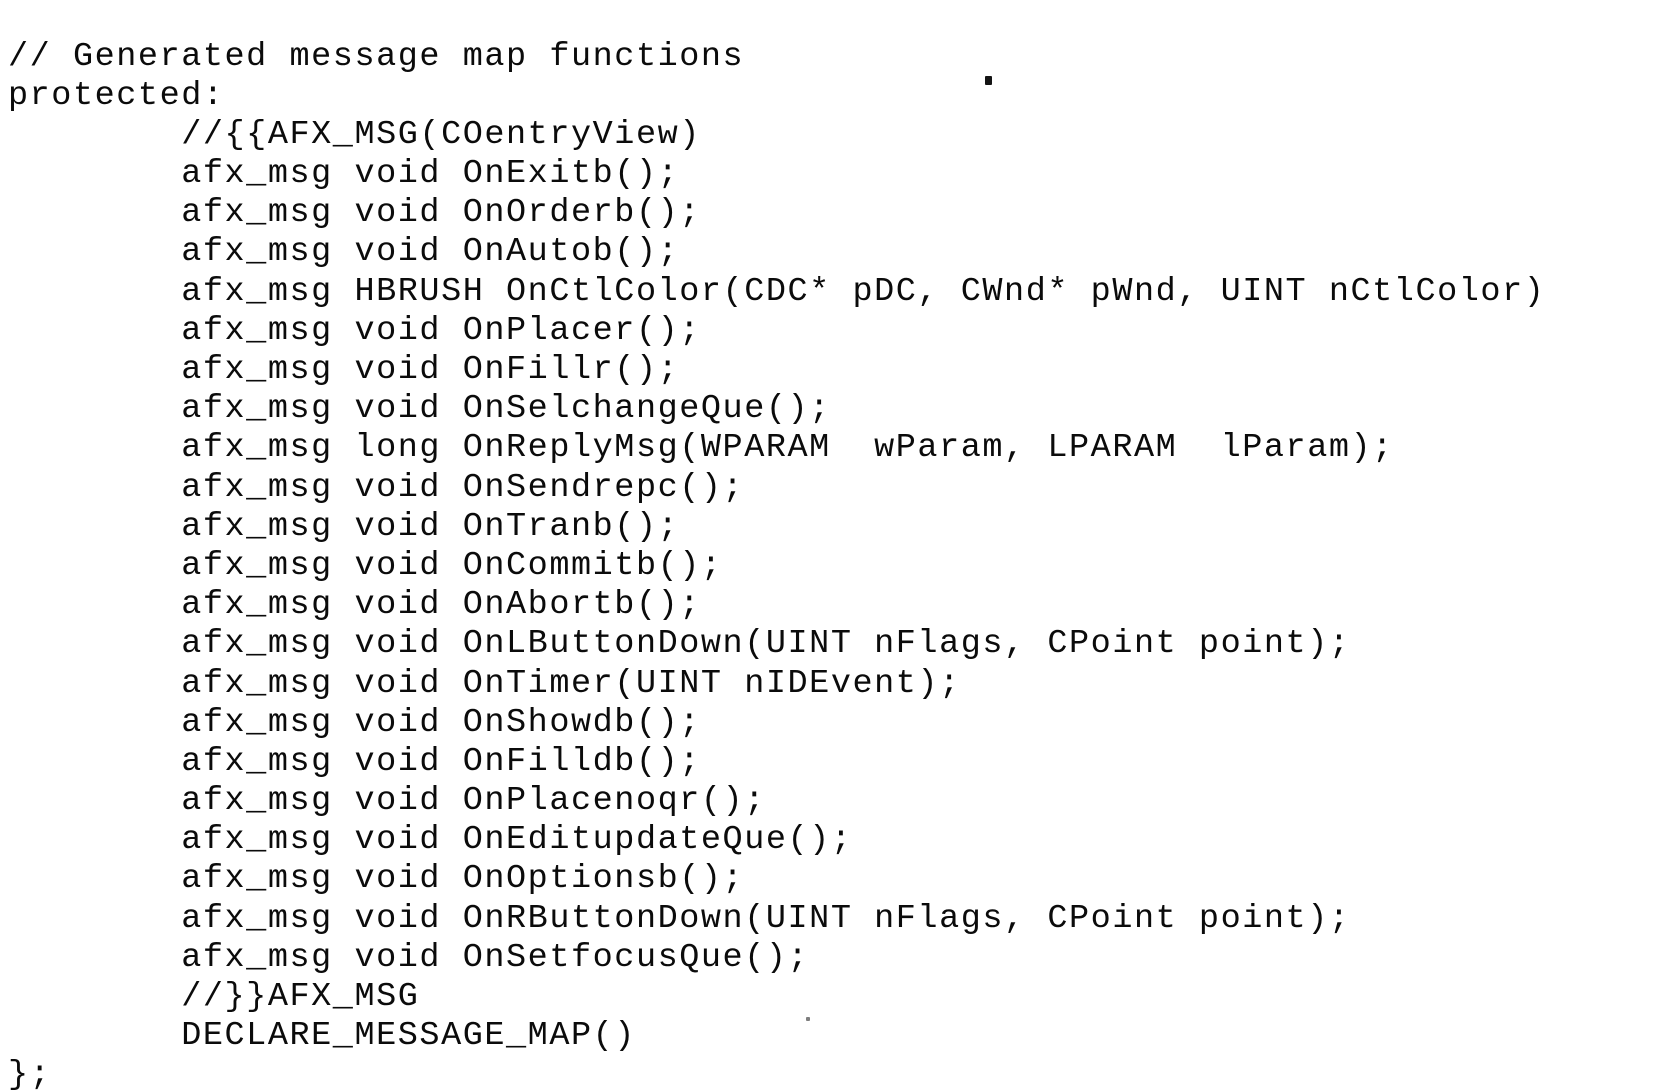 This screenshot has height=1090, width=1665. I want to click on code-line: afx_msg void OnExitb();, so click(344, 174).